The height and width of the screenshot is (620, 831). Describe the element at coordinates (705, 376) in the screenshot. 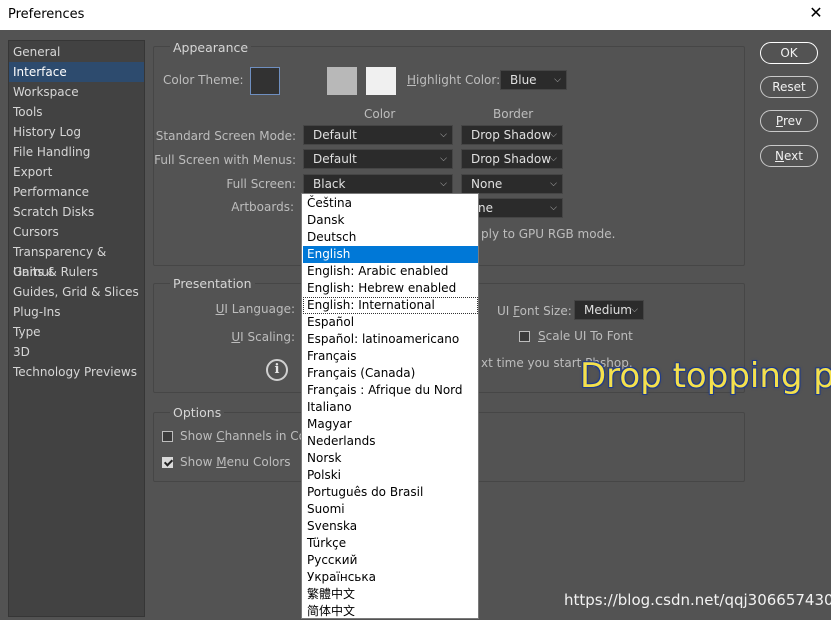

I see `overlay-caption: Drop topping p` at that location.